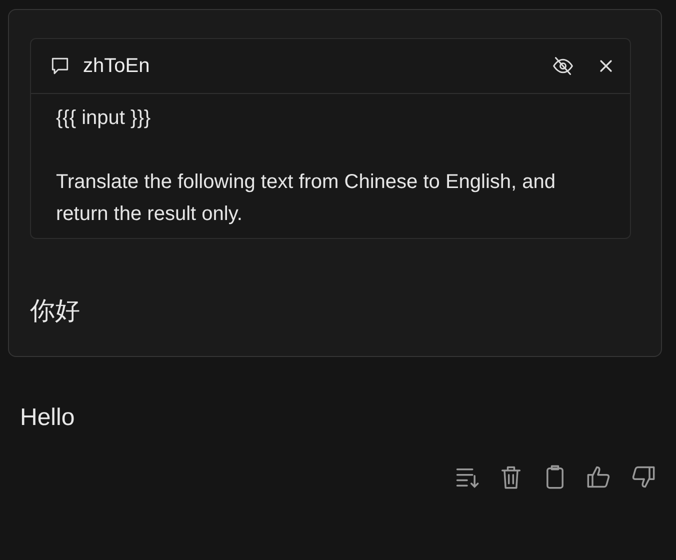  I want to click on prompt-title: zhToEn, so click(116, 66).